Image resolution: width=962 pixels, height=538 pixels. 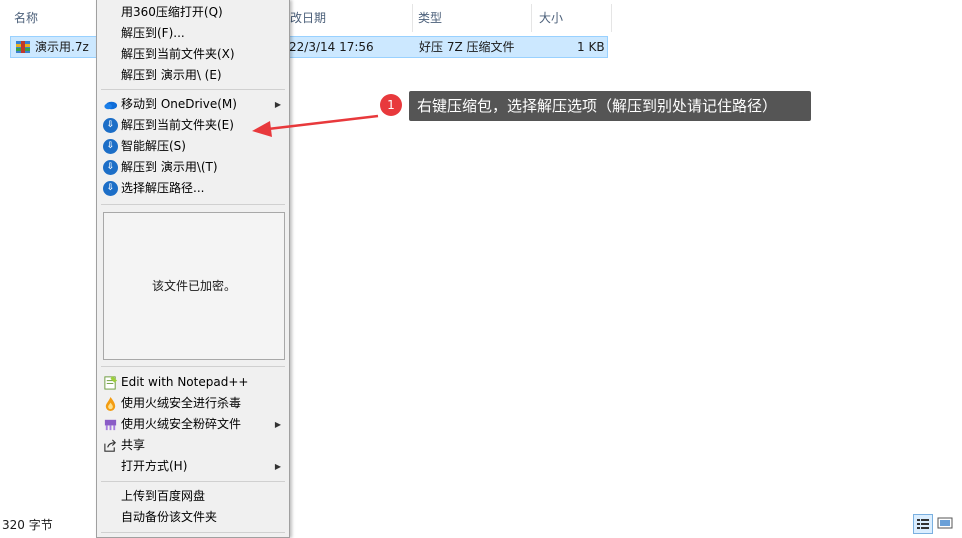 What do you see at coordinates (391, 105) in the screenshot?
I see `annotation-number-badge: 1` at bounding box center [391, 105].